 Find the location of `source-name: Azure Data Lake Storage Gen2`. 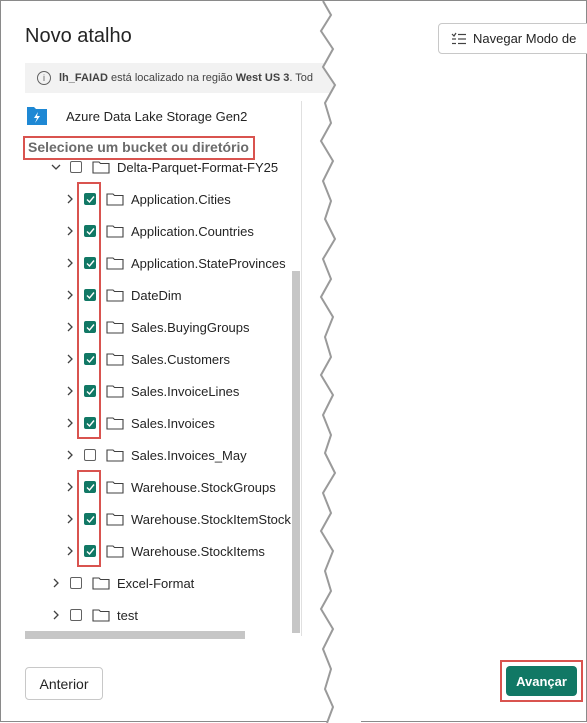

source-name: Azure Data Lake Storage Gen2 is located at coordinates (157, 116).